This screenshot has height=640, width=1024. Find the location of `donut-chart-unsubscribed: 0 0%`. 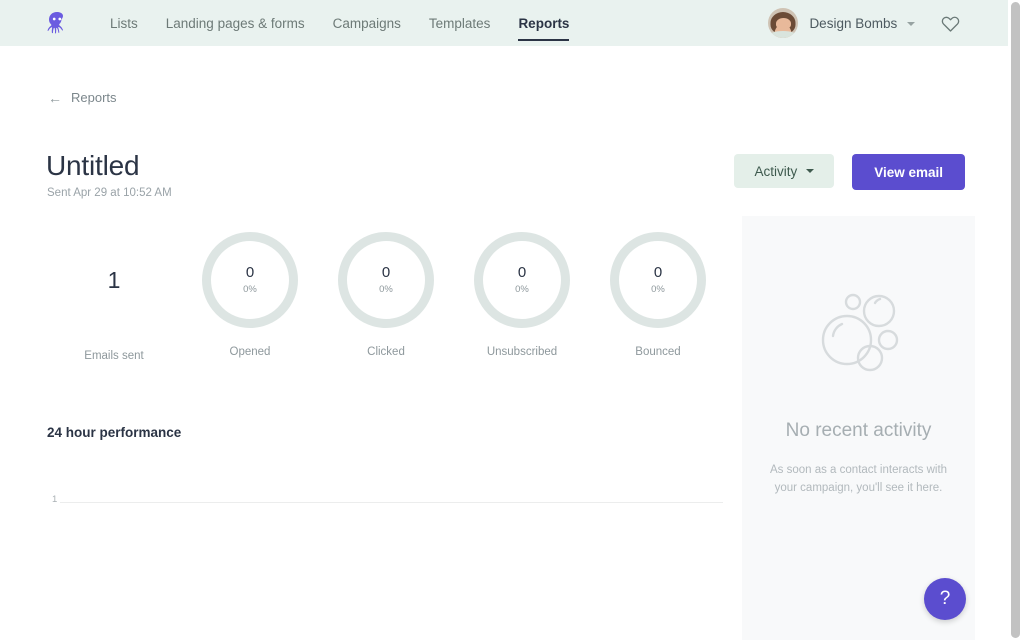

donut-chart-unsubscribed: 0 0% is located at coordinates (522, 280).